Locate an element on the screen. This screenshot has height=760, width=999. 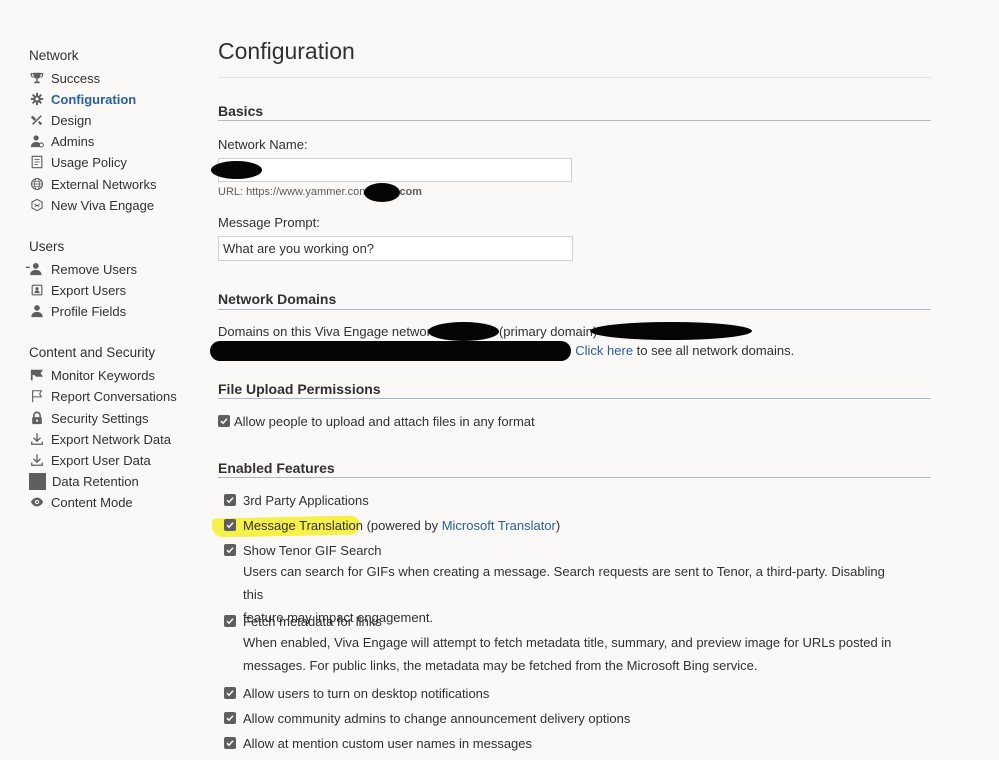
admin-person-icon is located at coordinates (37, 141).